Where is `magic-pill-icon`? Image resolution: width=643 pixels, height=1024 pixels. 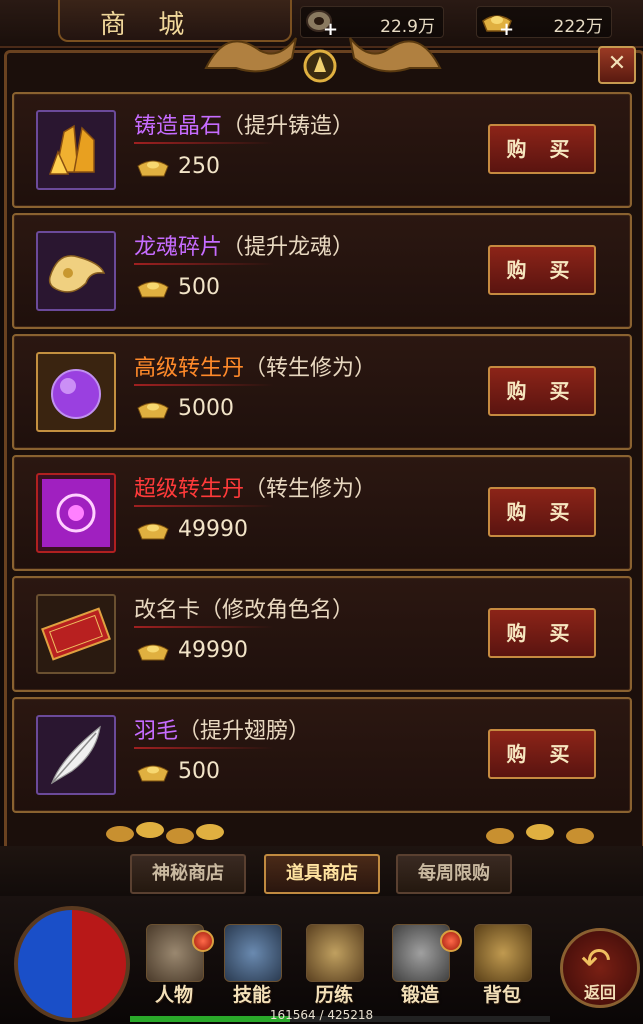 magic-pill-icon is located at coordinates (76, 513).